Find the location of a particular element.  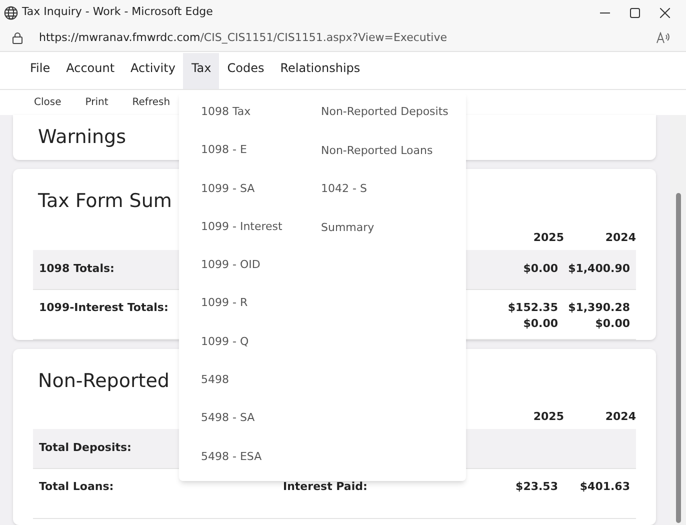

table-cell-text: $401.63 is located at coordinates (605, 487).